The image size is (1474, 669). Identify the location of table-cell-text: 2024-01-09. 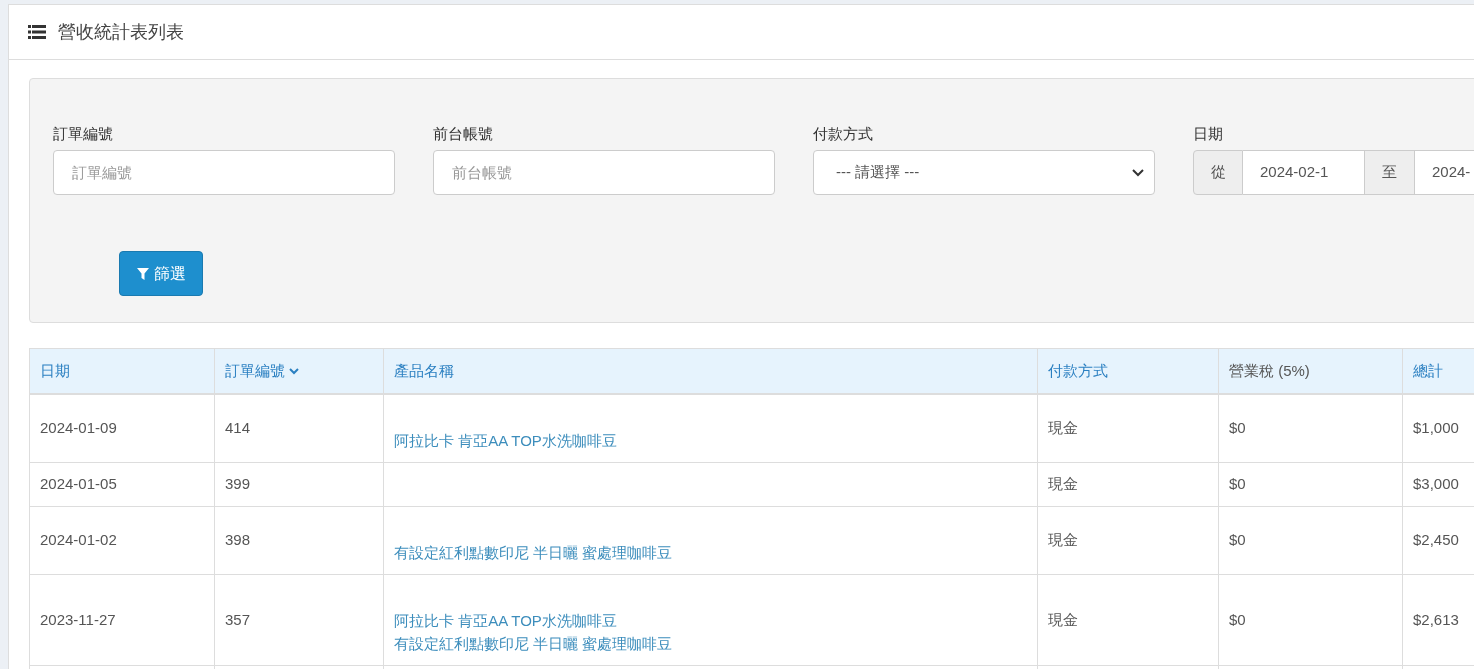
(78, 428).